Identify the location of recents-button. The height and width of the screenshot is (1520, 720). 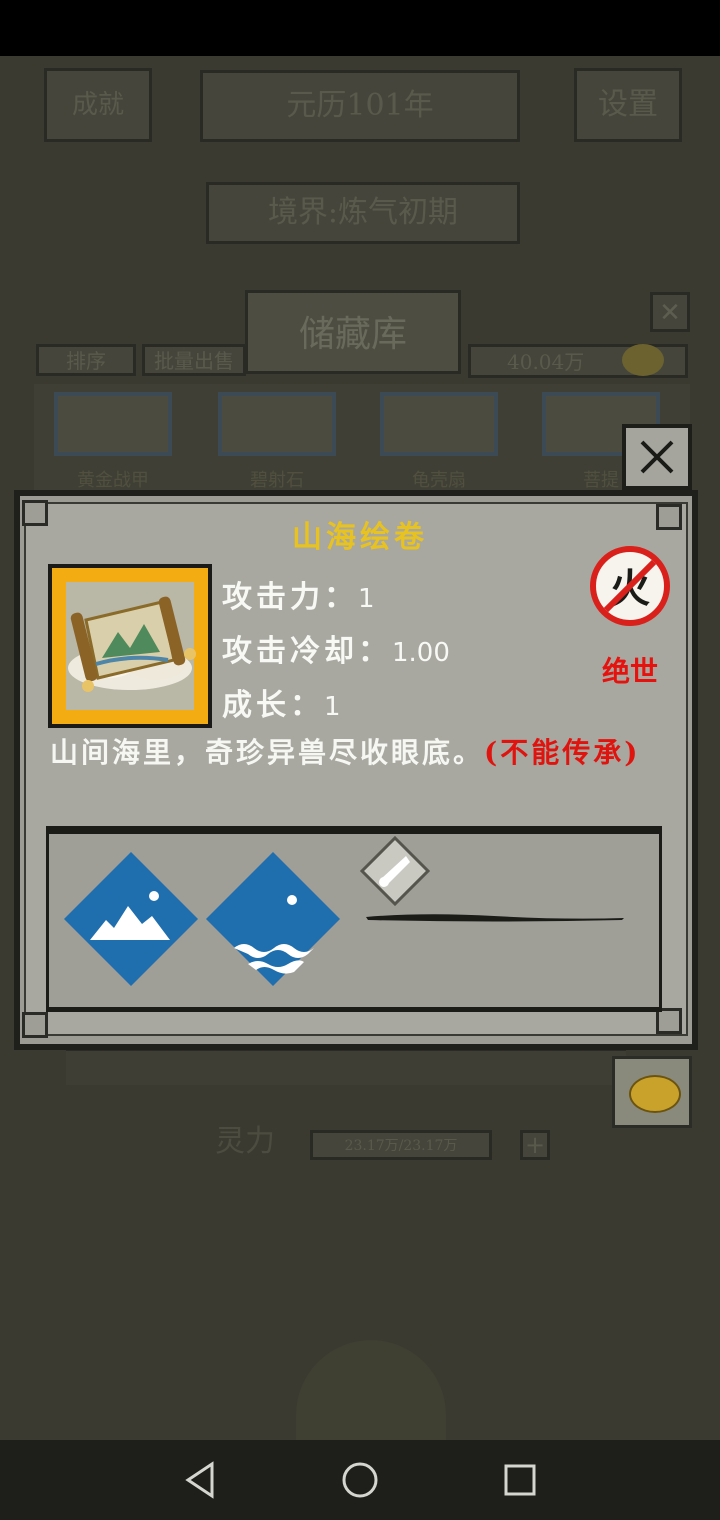
(520, 1480).